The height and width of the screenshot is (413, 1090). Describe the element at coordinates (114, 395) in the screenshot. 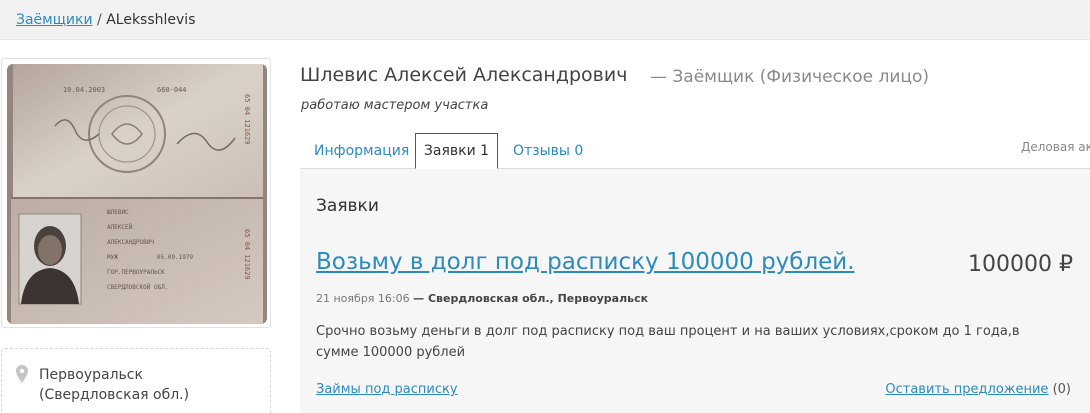

I see `location-region: (Свердловская обл.)` at that location.